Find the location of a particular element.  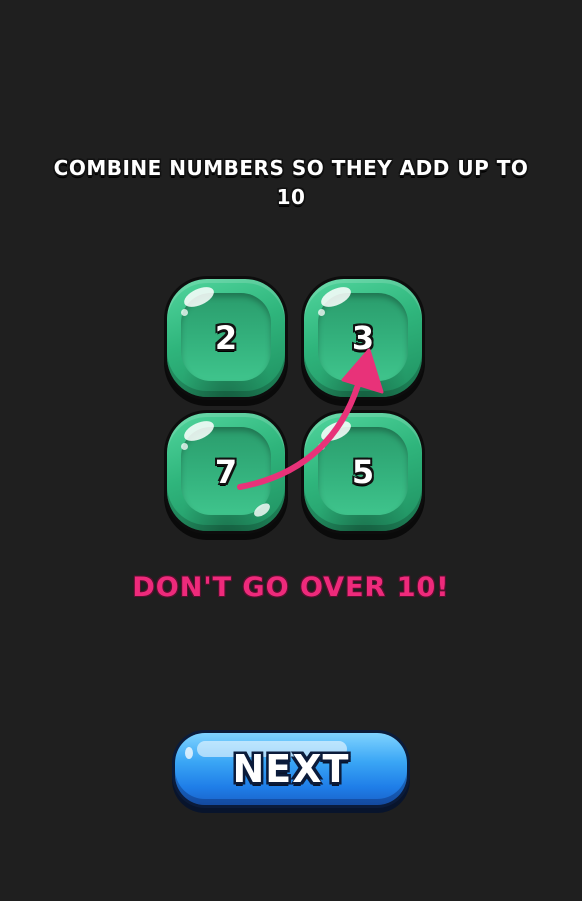

tile-number: 3 is located at coordinates (363, 338).